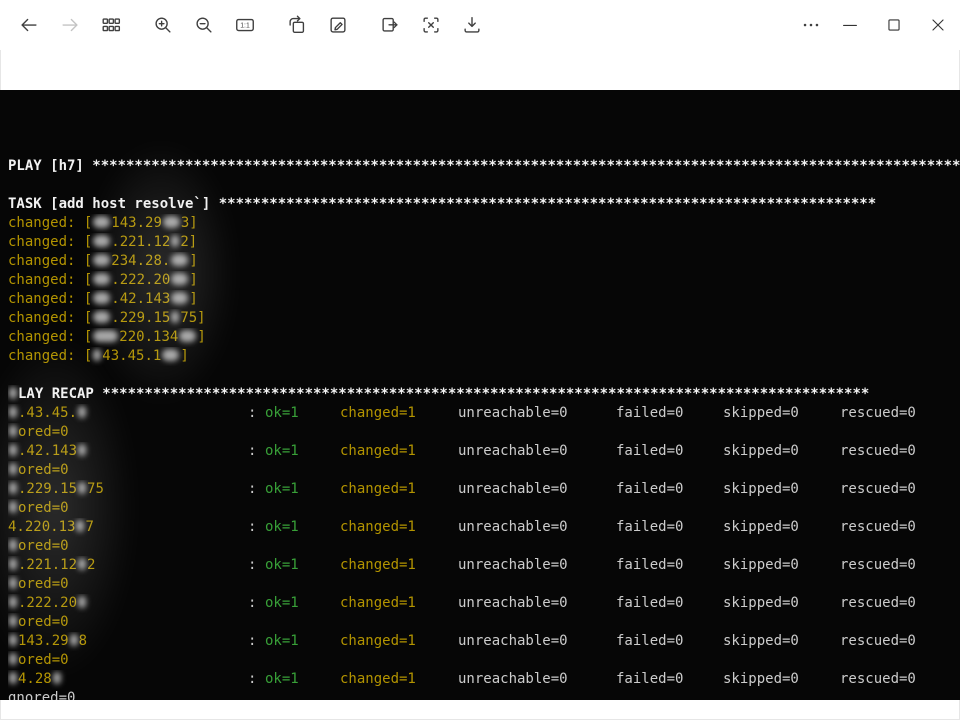 The height and width of the screenshot is (720, 960). I want to click on actual-size-button: 1:1, so click(245, 25).